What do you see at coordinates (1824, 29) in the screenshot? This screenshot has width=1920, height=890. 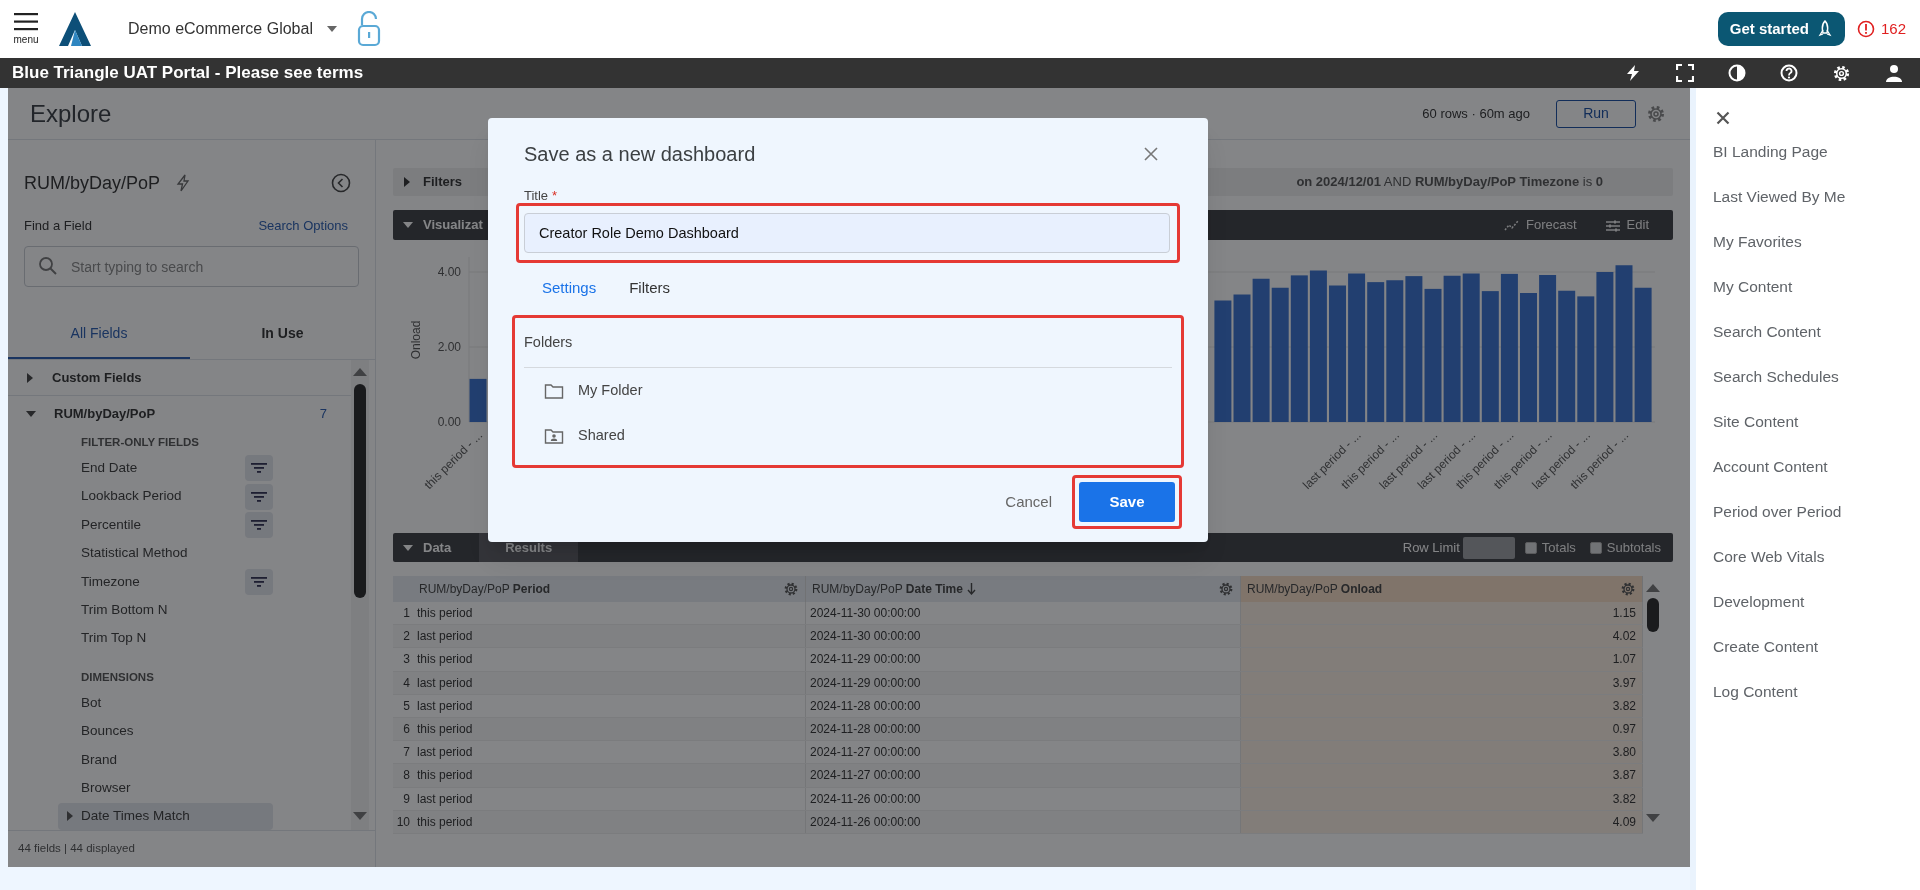 I see `rocket-icon` at bounding box center [1824, 29].